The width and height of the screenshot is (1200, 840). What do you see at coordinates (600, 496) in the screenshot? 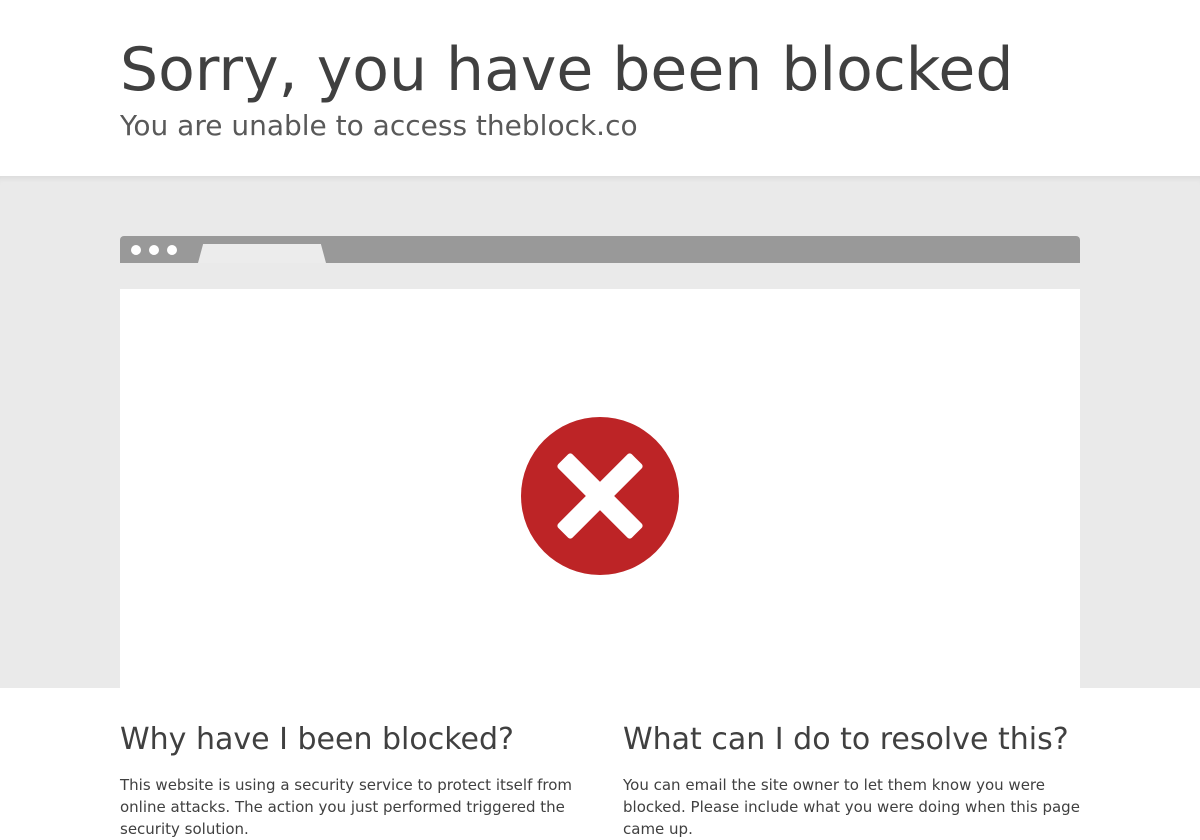
I see `error-x-circle-icon` at bounding box center [600, 496].